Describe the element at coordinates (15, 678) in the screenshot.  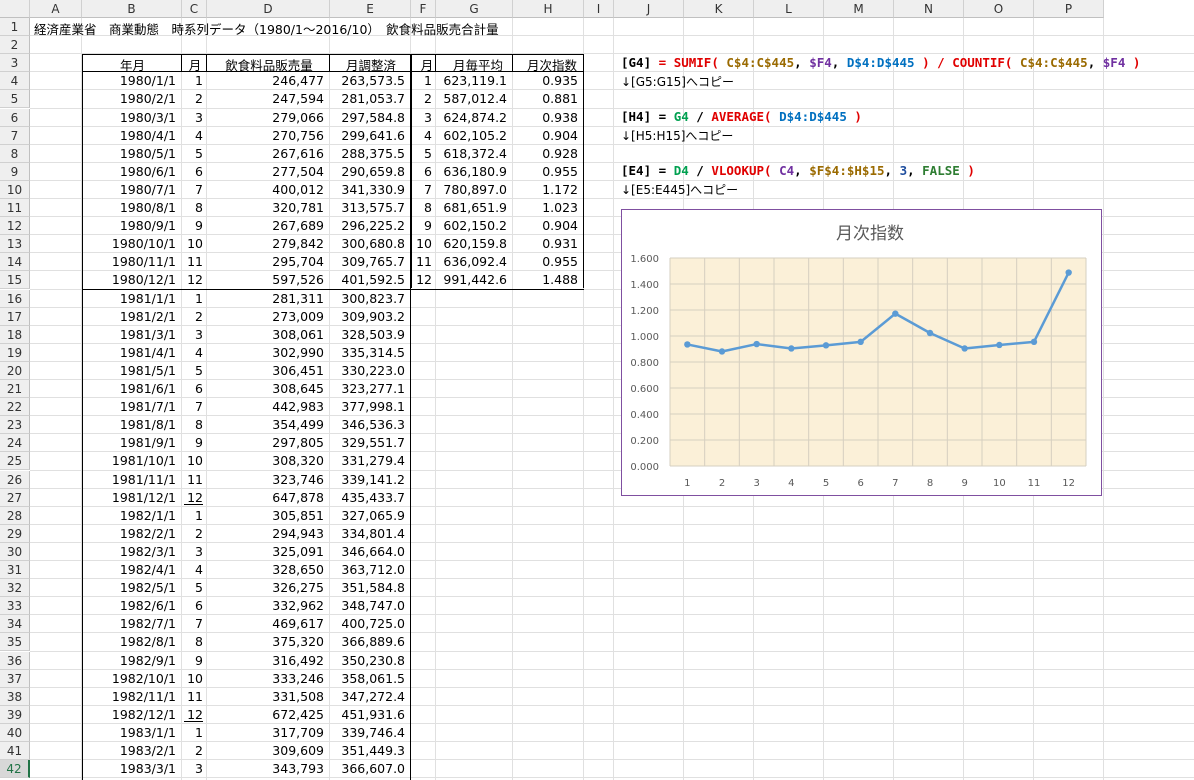
I see `row-header: 37` at that location.